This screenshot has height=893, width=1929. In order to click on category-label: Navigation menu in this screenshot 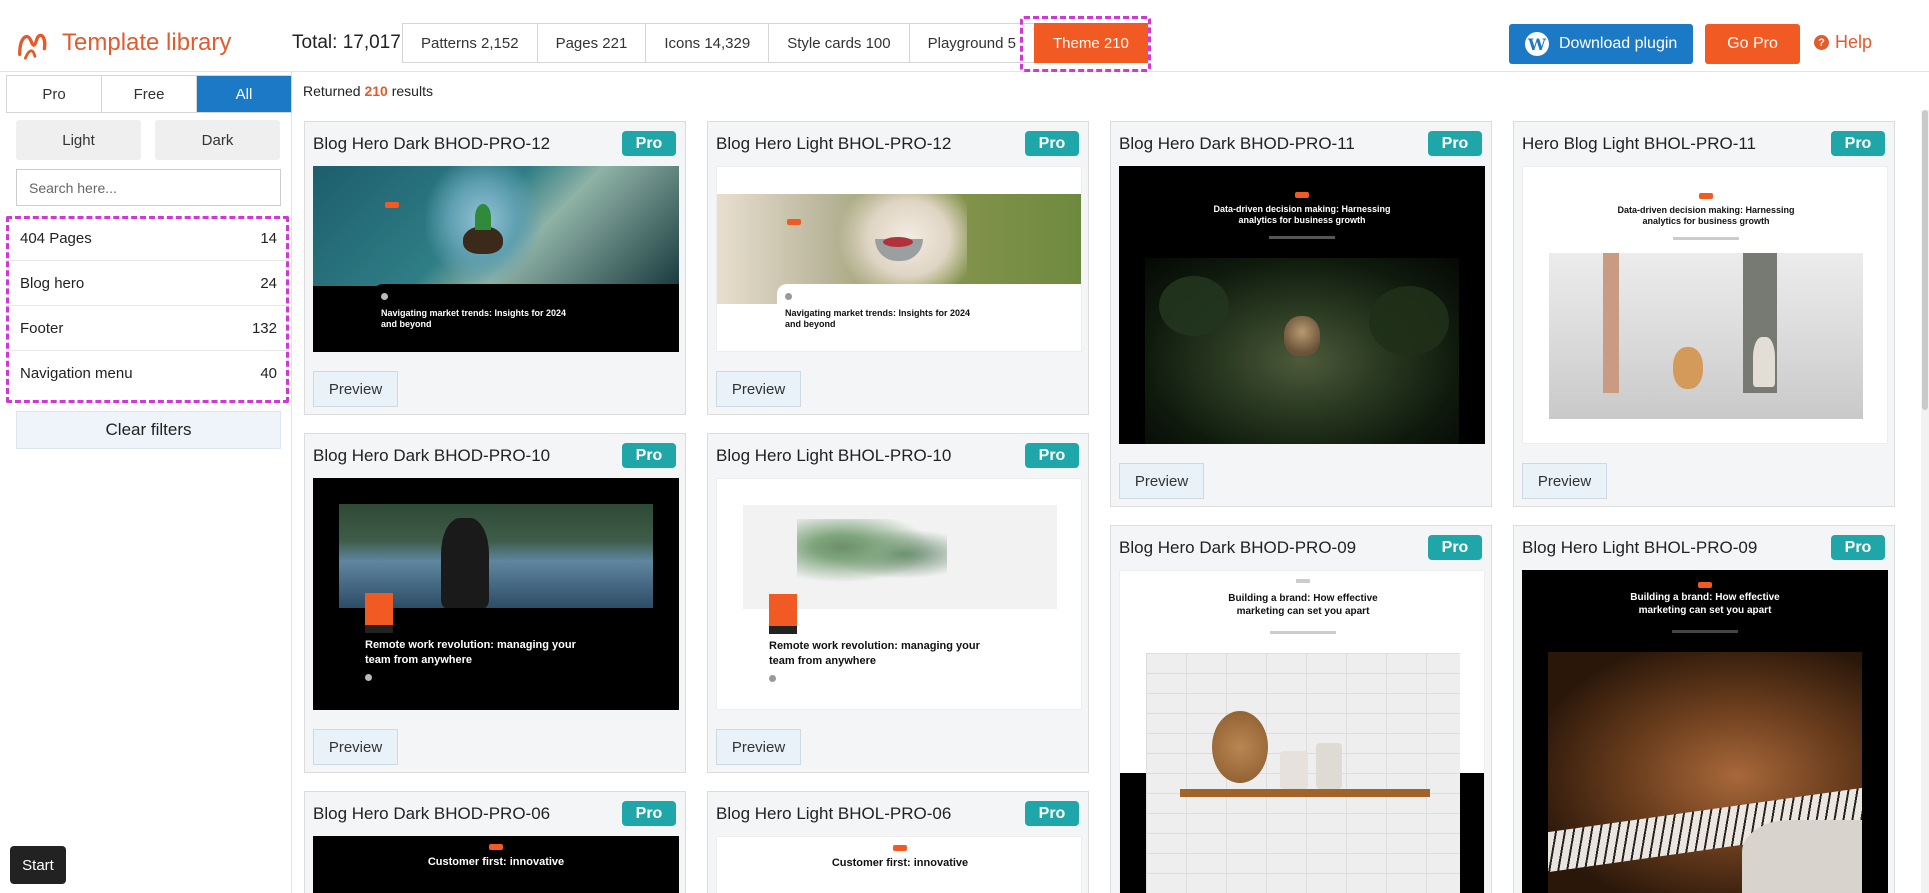, I will do `click(76, 373)`.